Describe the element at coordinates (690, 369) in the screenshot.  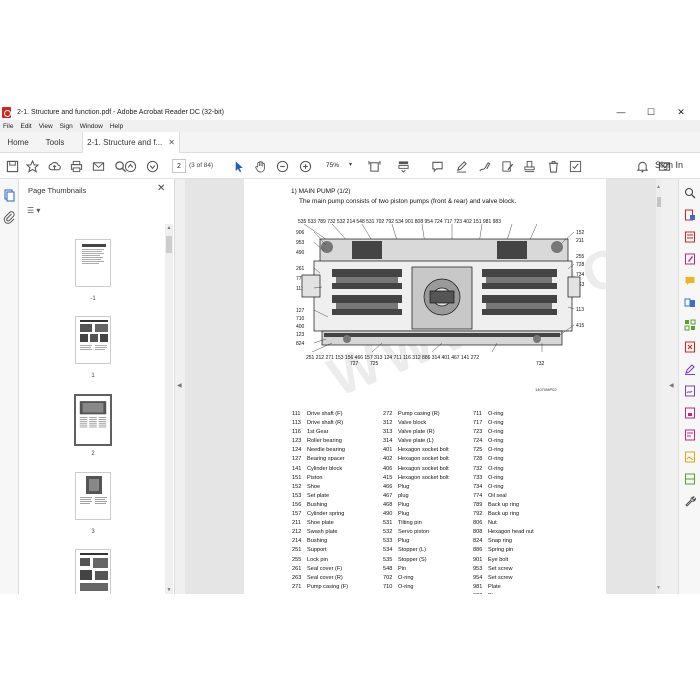
I see `fill-sign-icon` at that location.